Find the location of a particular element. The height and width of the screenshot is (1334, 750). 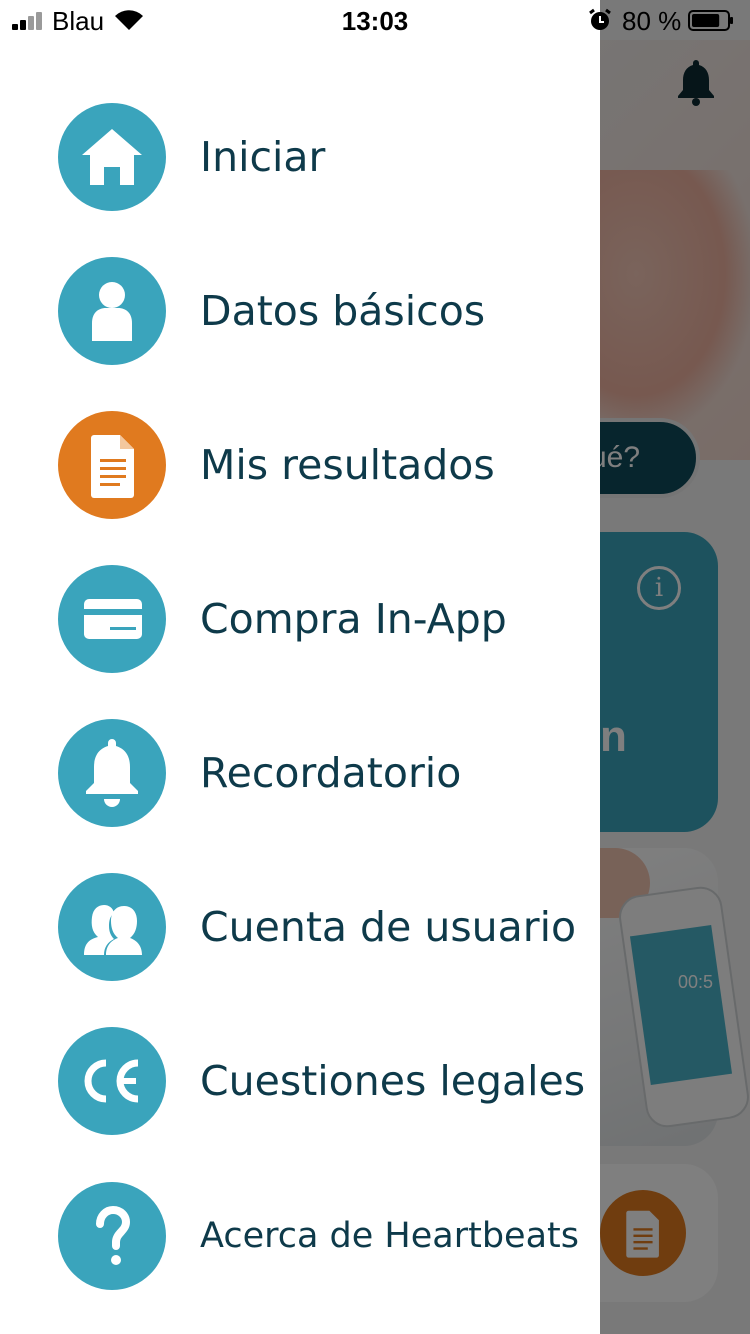

battery-icon is located at coordinates (710, 20).